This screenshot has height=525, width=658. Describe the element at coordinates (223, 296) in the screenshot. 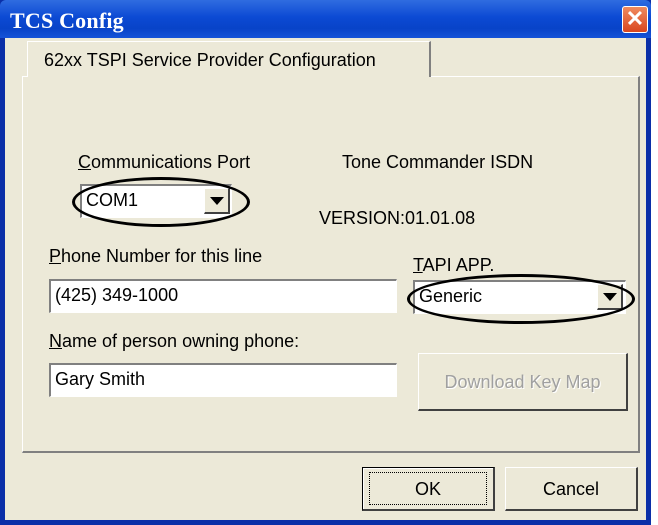

I see `phone-number-input: (425) 349-1000` at that location.